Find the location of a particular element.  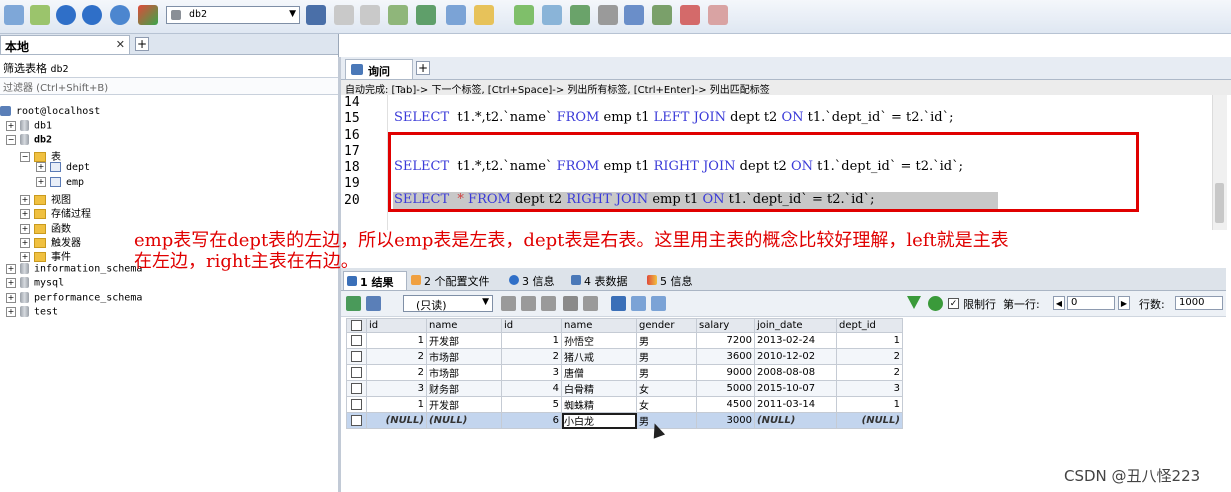

grid-cell: 9000 is located at coordinates (725, 372).